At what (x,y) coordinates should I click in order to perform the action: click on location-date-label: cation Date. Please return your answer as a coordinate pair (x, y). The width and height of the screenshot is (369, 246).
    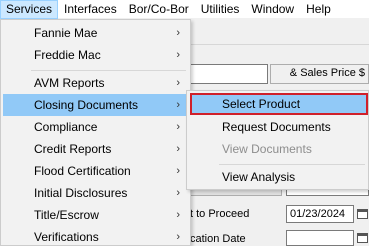
    Looking at the image, I should click on (218, 239).